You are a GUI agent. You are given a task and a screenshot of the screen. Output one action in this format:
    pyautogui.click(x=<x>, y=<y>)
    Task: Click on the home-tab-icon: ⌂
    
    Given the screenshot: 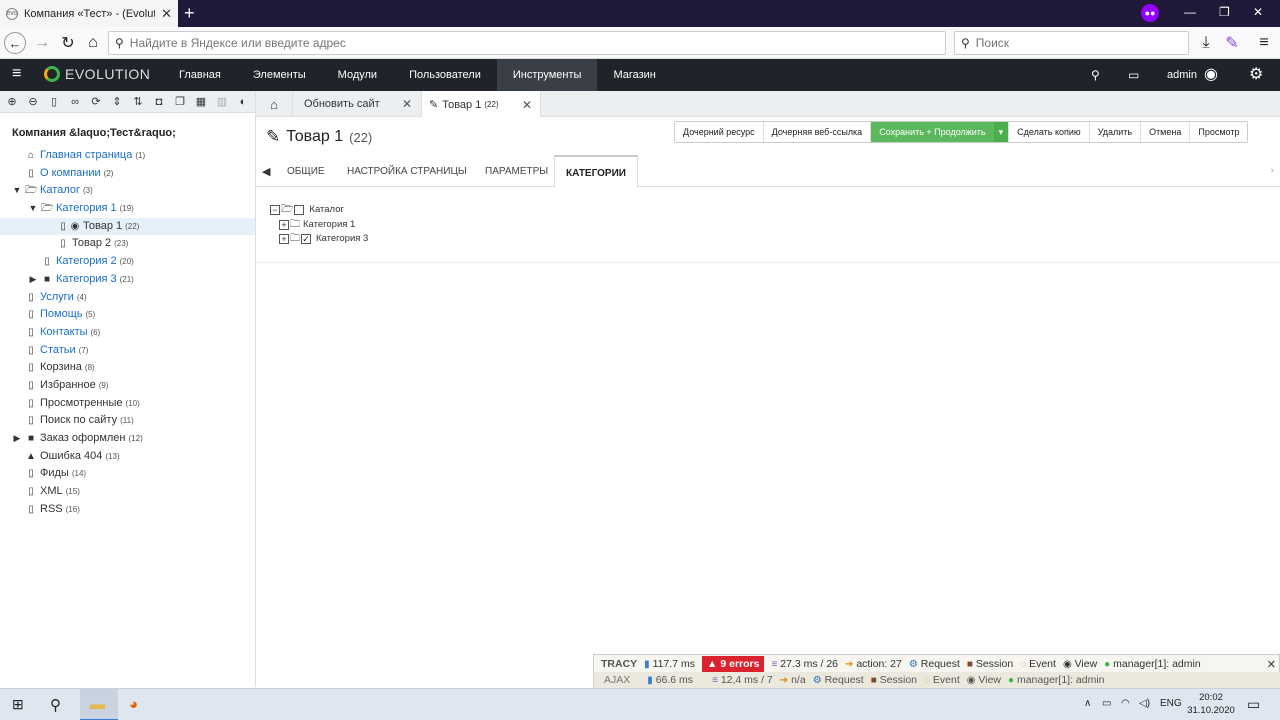 What is the action you would take?
    pyautogui.click(x=274, y=104)
    